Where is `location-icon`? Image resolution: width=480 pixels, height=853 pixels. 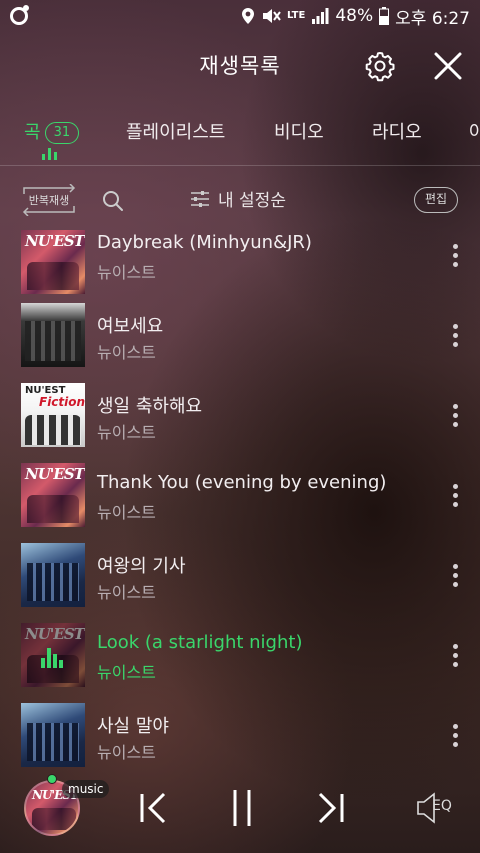 location-icon is located at coordinates (247, 16).